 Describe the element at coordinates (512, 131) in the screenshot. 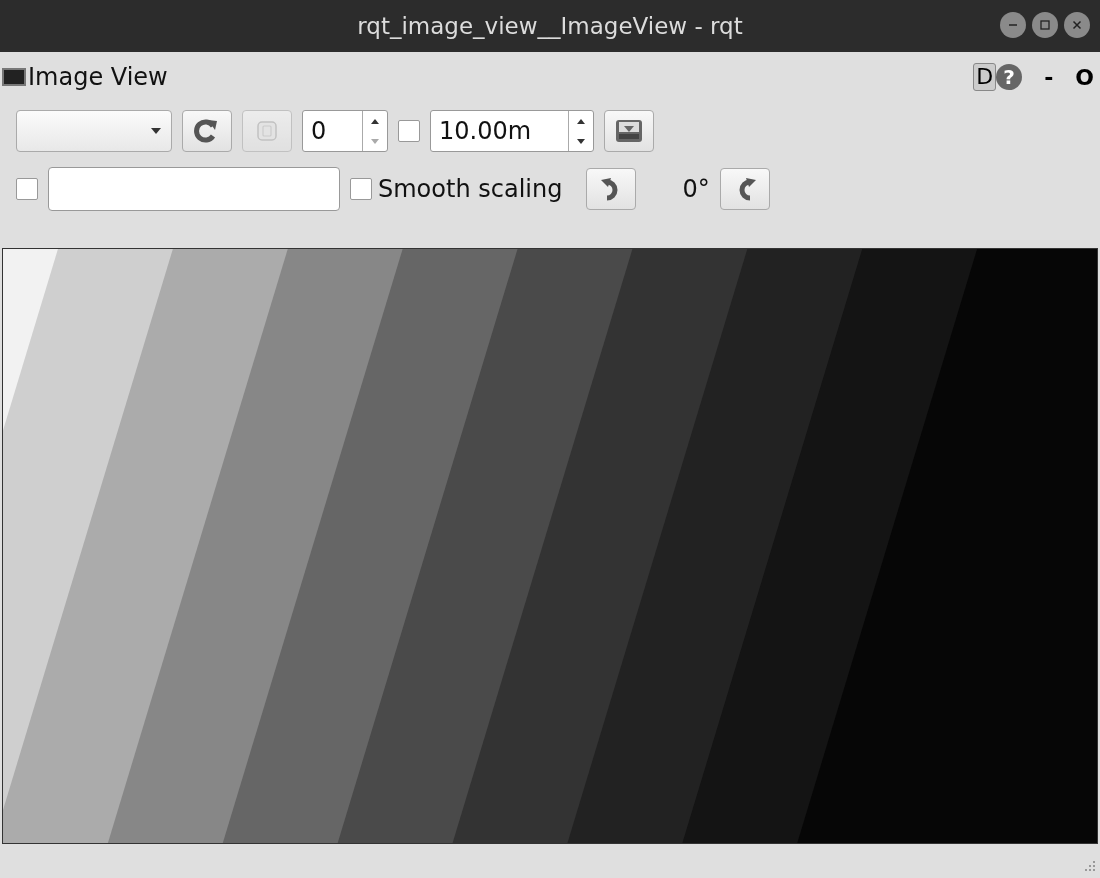

I see `spin-box: 10.00m` at that location.